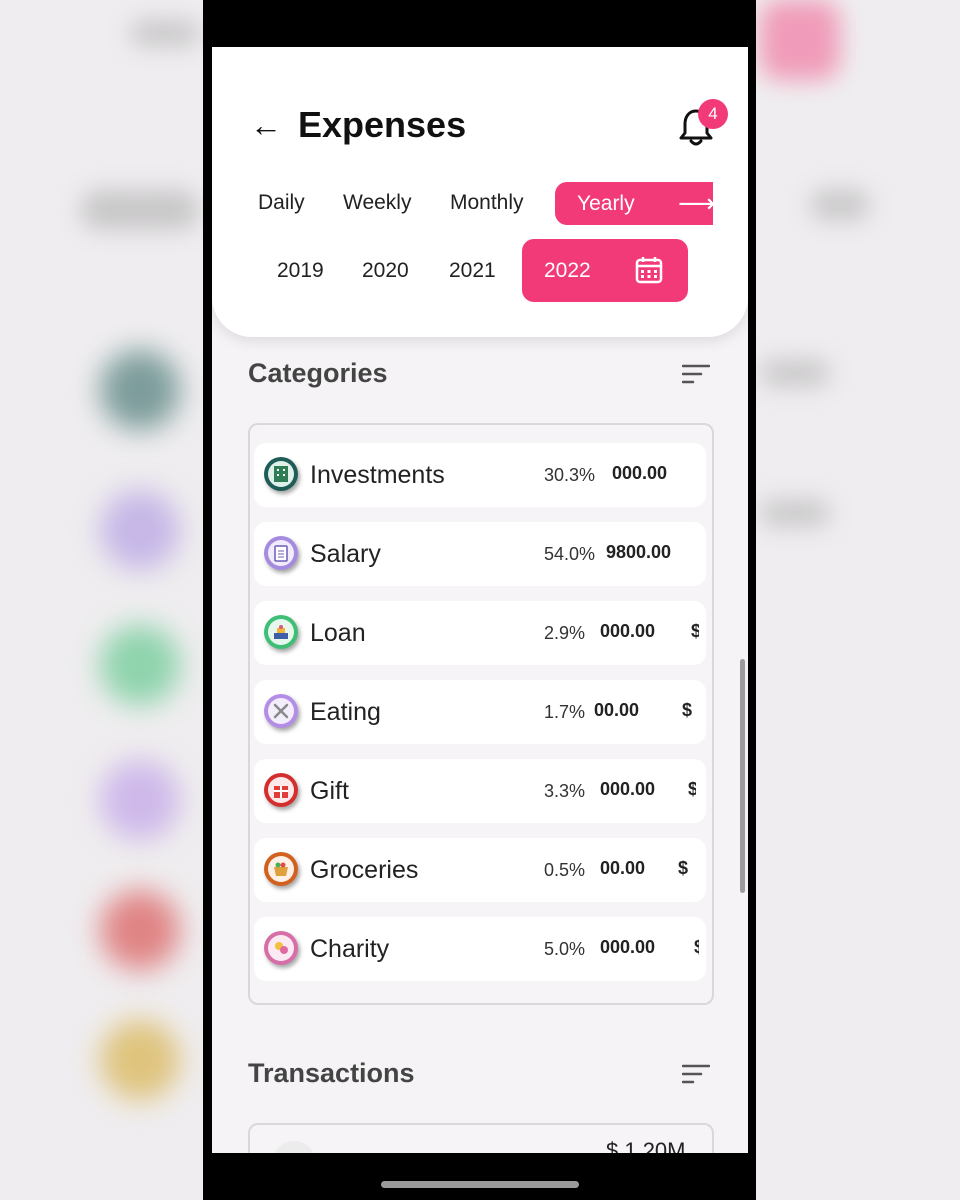 The image size is (960, 1200). Describe the element at coordinates (377, 203) in the screenshot. I see `tab-weekly: Weekly` at that location.